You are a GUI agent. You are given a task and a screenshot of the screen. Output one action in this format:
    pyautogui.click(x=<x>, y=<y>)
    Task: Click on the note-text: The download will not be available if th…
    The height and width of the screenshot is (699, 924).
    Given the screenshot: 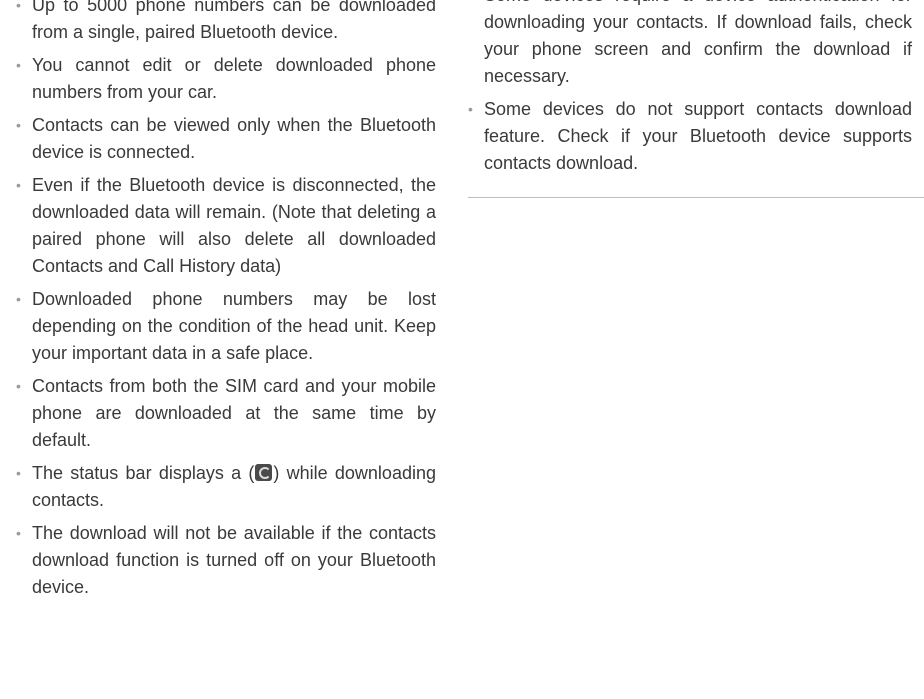 What is the action you would take?
    pyautogui.click(x=234, y=560)
    